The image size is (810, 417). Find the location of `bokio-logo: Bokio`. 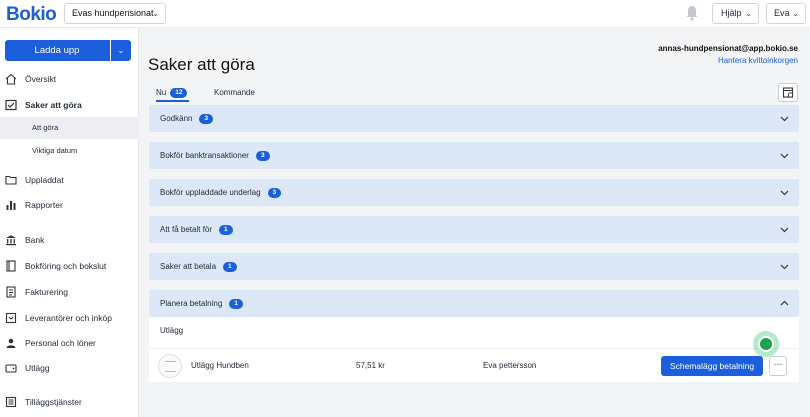

bokio-logo: Bokio is located at coordinates (31, 15).